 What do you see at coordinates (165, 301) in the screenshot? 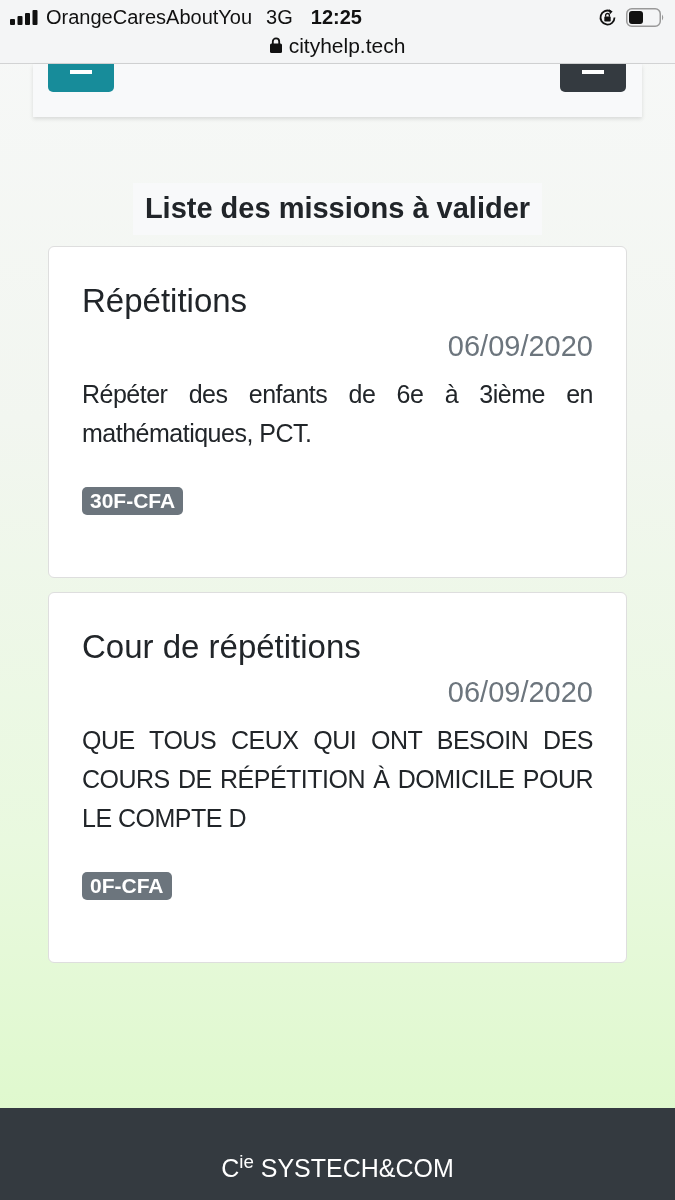
I see `mission-title: Répétitions` at bounding box center [165, 301].